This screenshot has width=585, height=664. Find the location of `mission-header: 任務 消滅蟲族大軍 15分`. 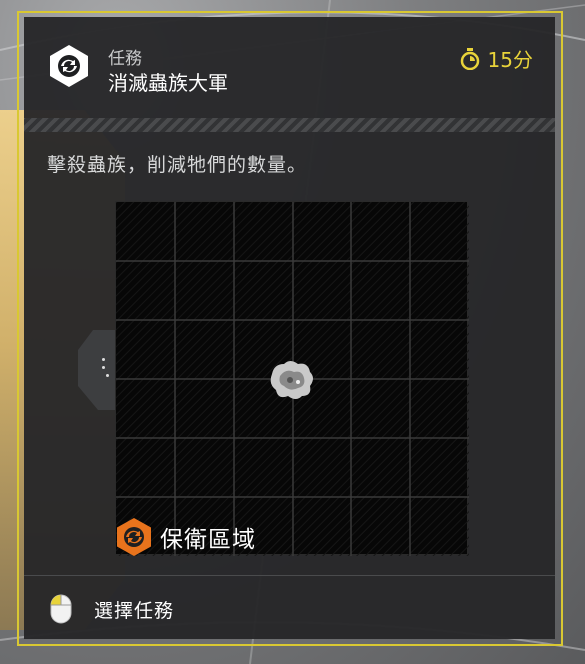

mission-header: 任務 消滅蟲族大軍 15分 is located at coordinates (289, 67).